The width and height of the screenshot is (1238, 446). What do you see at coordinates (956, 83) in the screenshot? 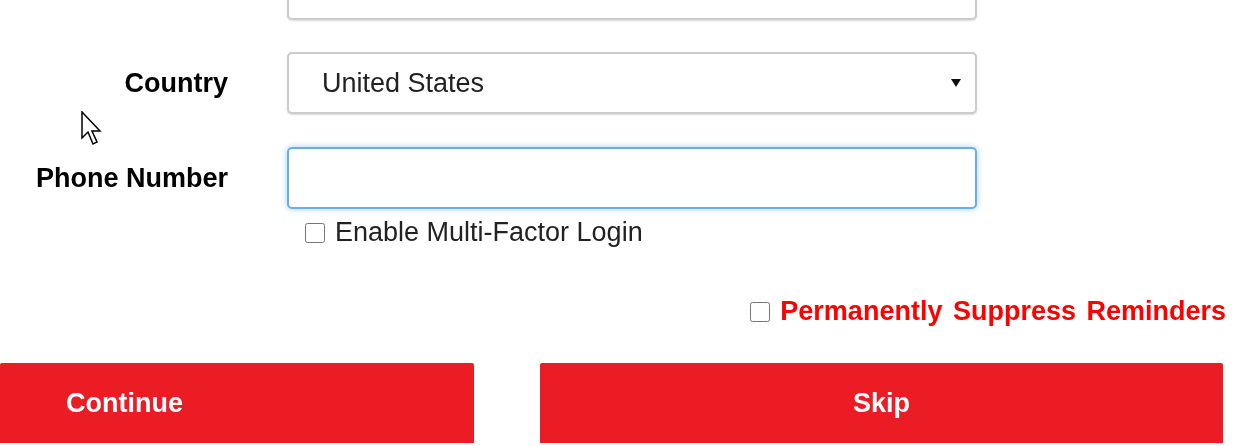
I see `caret-icon` at bounding box center [956, 83].